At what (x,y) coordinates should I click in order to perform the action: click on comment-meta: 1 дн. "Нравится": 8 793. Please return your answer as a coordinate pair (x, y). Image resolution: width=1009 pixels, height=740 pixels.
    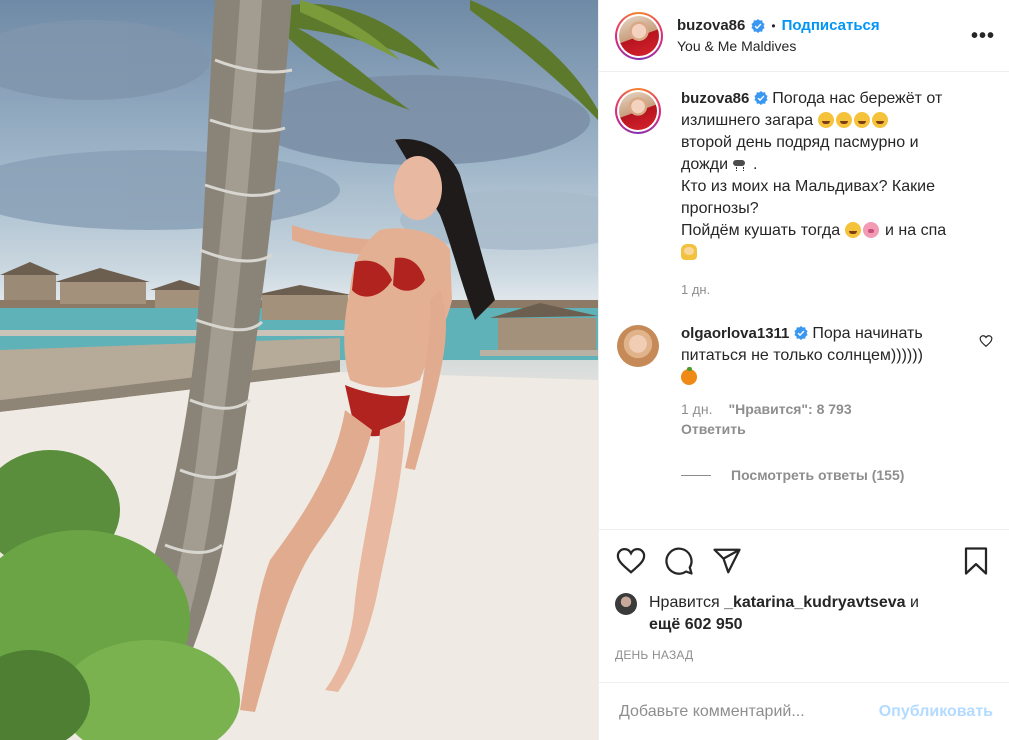
    Looking at the image, I should click on (837, 409).